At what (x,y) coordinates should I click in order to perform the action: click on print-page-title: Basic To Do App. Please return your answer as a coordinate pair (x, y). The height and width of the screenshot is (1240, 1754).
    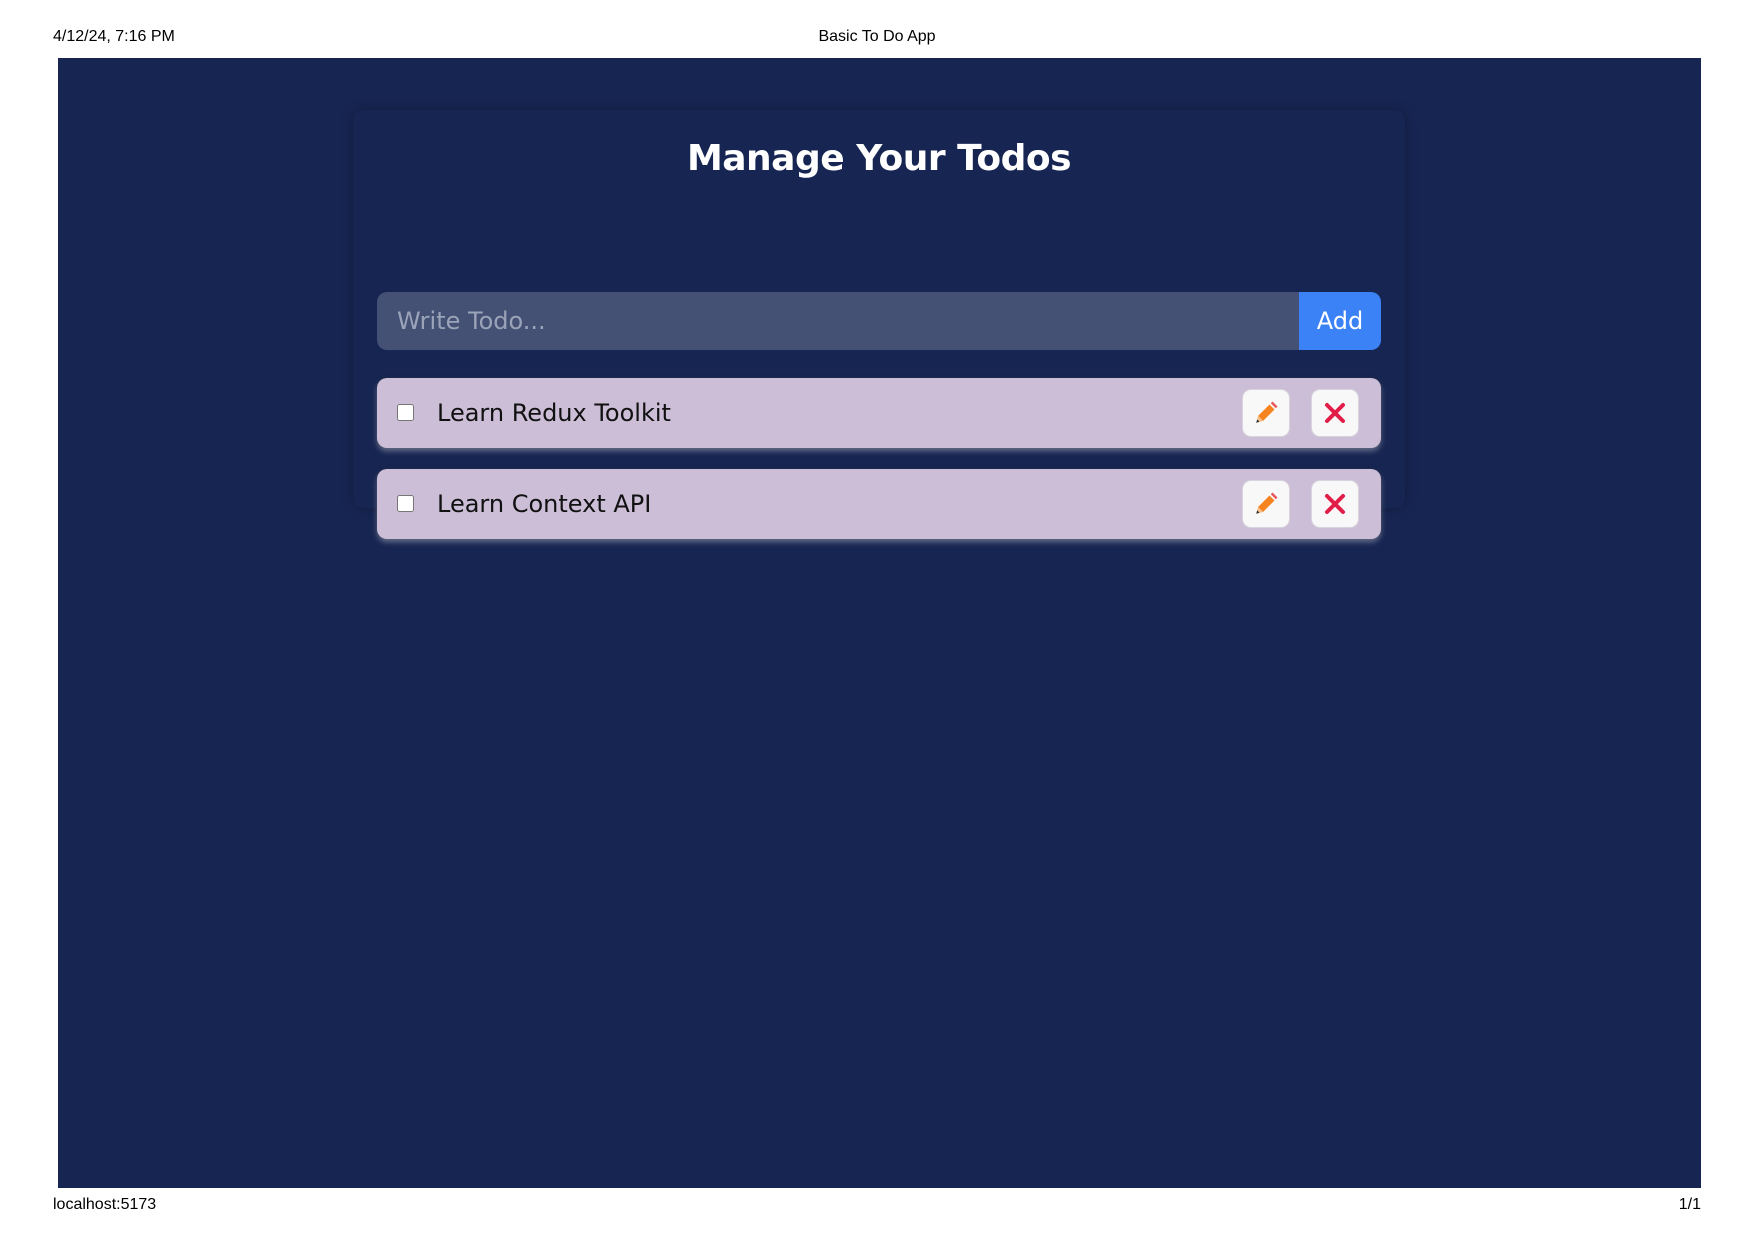
    Looking at the image, I should click on (877, 36).